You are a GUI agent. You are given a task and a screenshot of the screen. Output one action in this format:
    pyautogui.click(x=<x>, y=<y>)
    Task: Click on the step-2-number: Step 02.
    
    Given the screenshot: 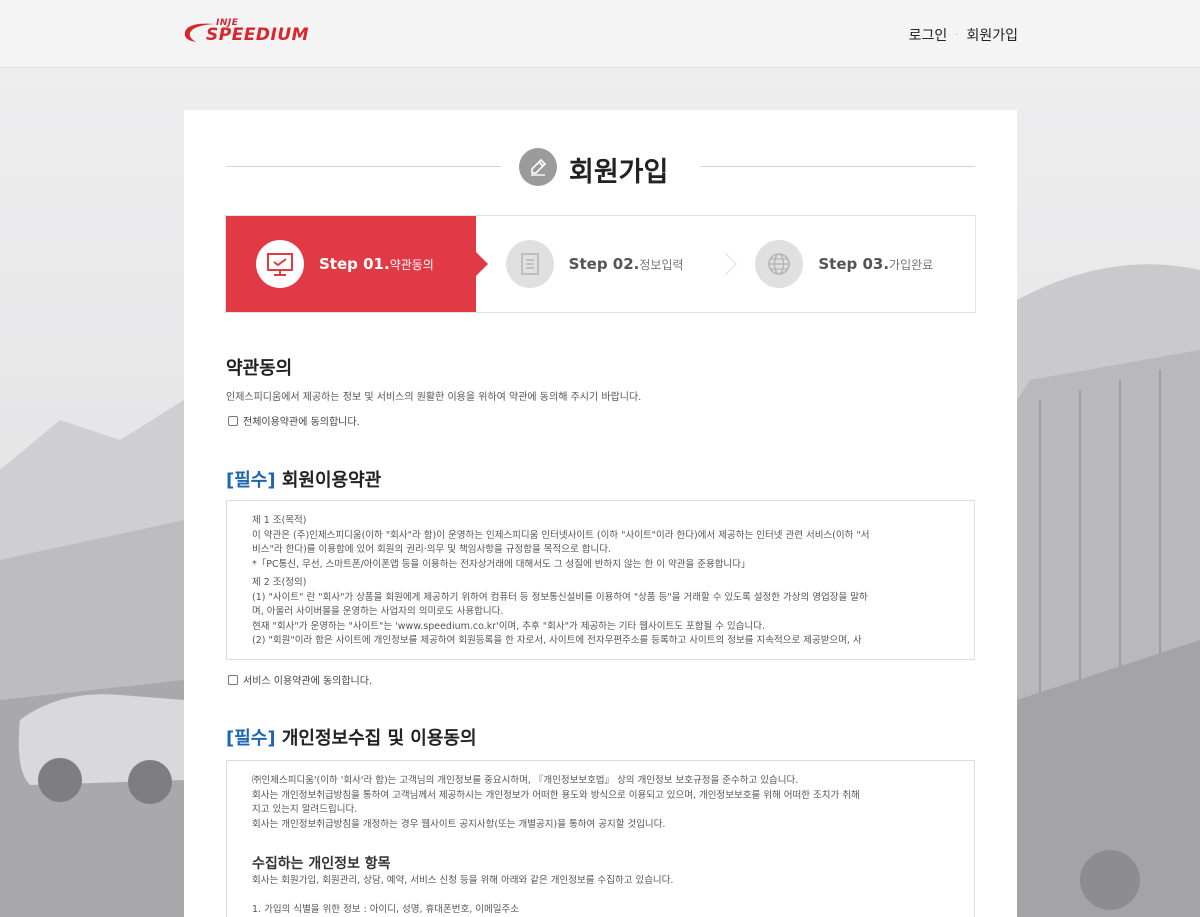 What is the action you would take?
    pyautogui.click(x=604, y=264)
    